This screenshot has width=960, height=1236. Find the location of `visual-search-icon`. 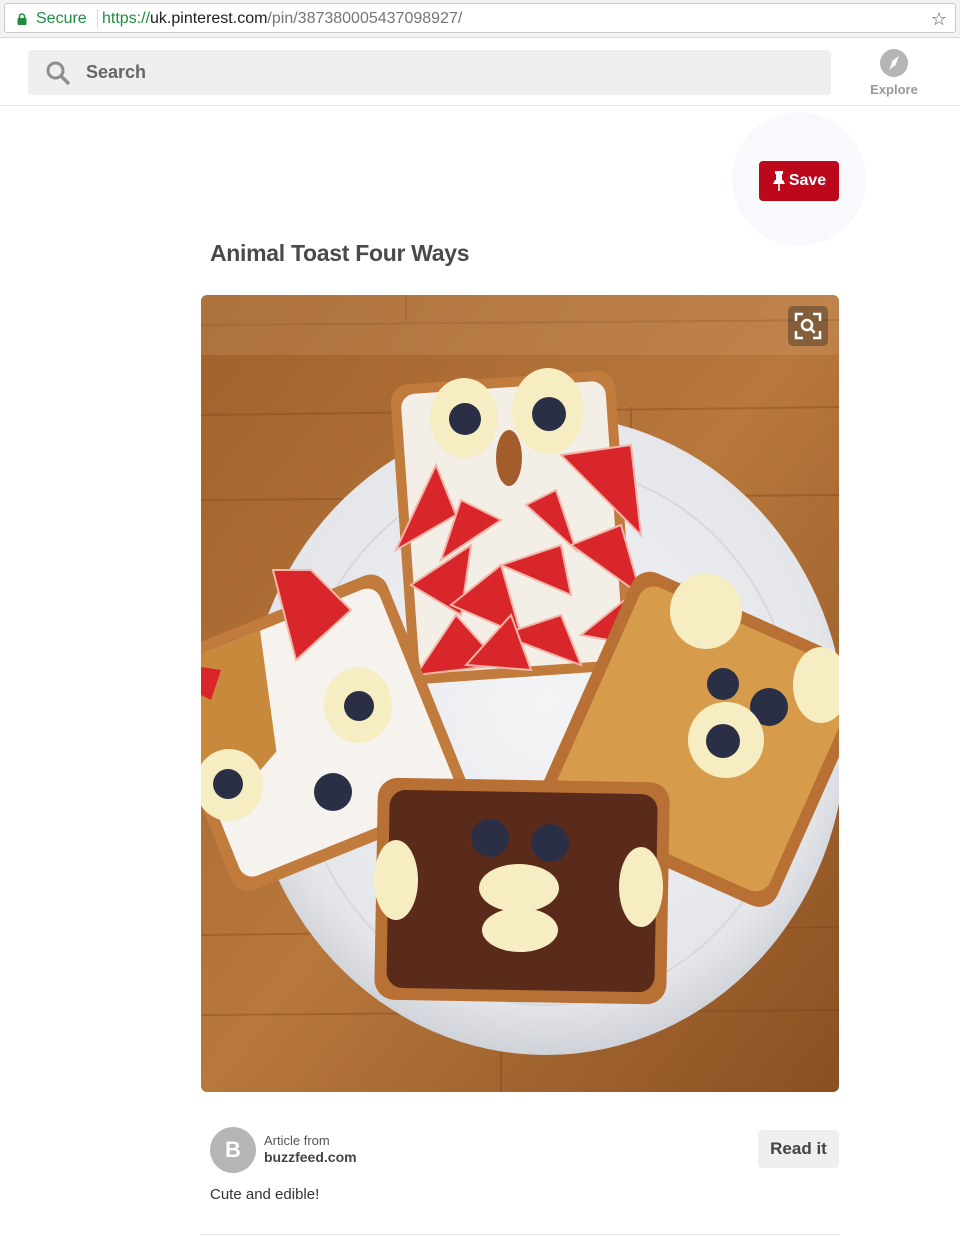

visual-search-icon is located at coordinates (808, 326).